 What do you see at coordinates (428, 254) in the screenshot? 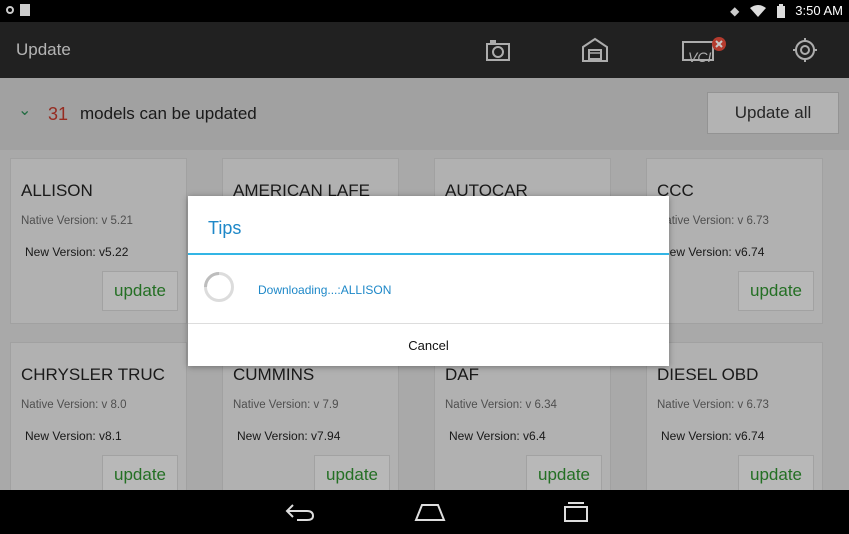
I see `dialog-divider` at bounding box center [428, 254].